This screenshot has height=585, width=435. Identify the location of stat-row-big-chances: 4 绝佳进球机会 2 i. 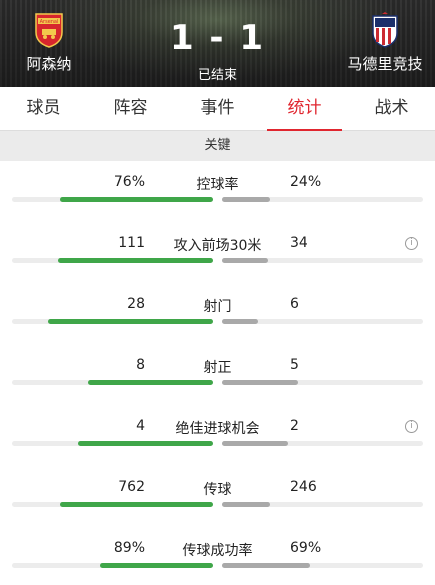
(217, 435).